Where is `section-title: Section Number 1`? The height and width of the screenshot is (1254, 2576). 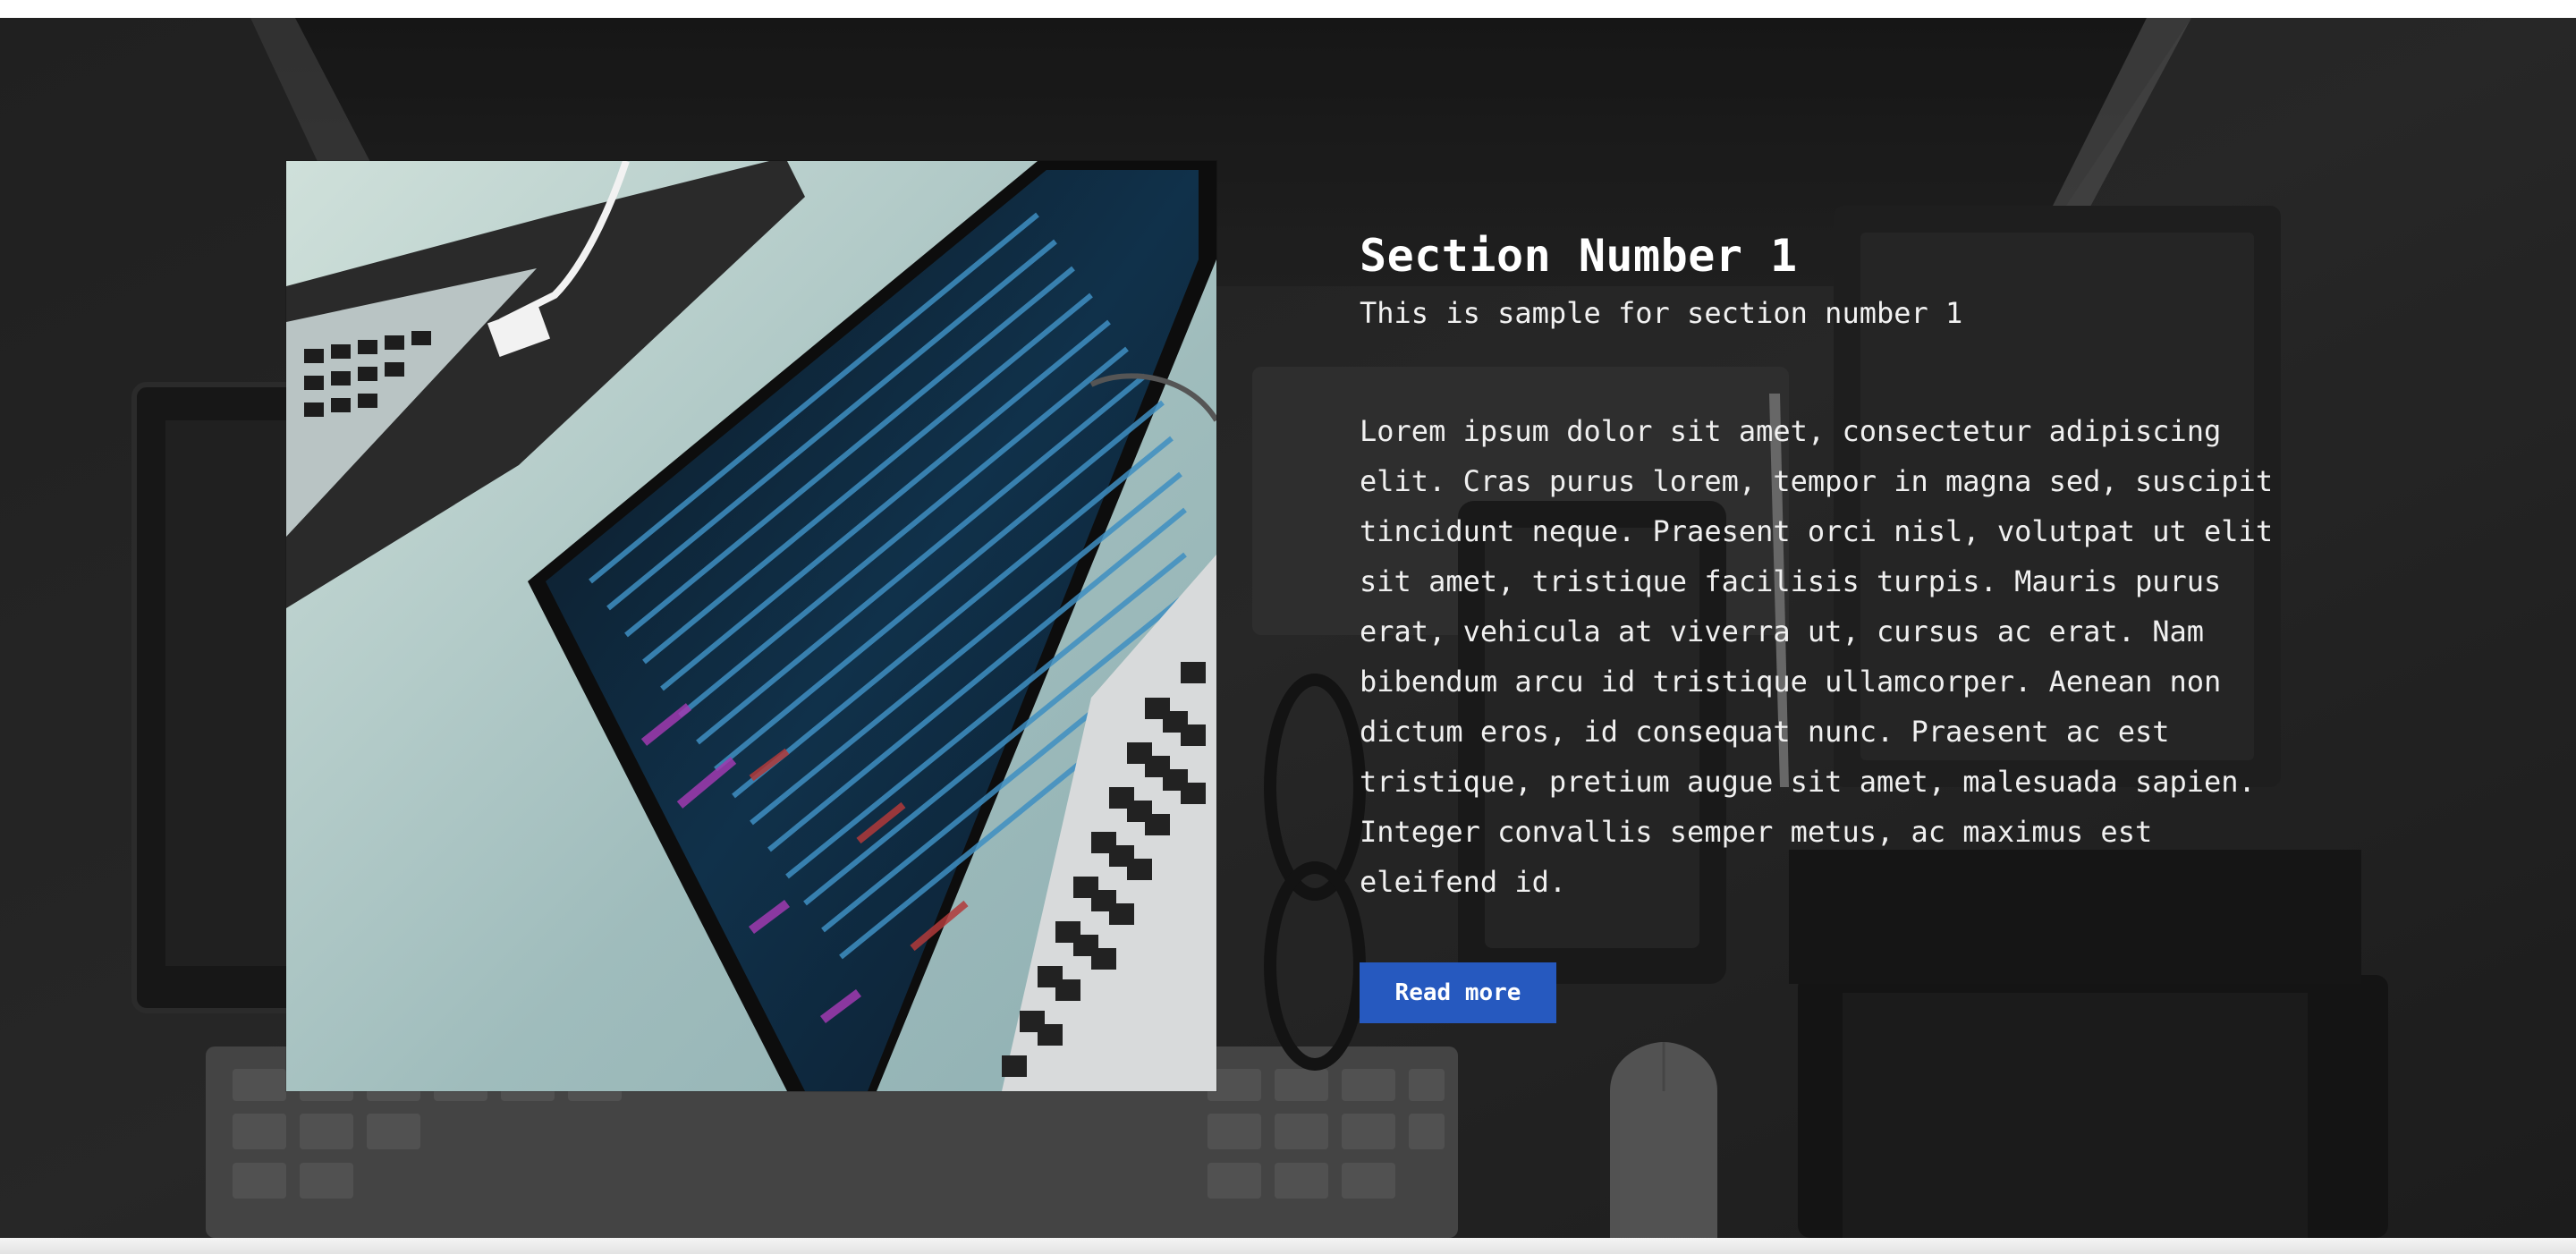 section-title: Section Number 1 is located at coordinates (1579, 256).